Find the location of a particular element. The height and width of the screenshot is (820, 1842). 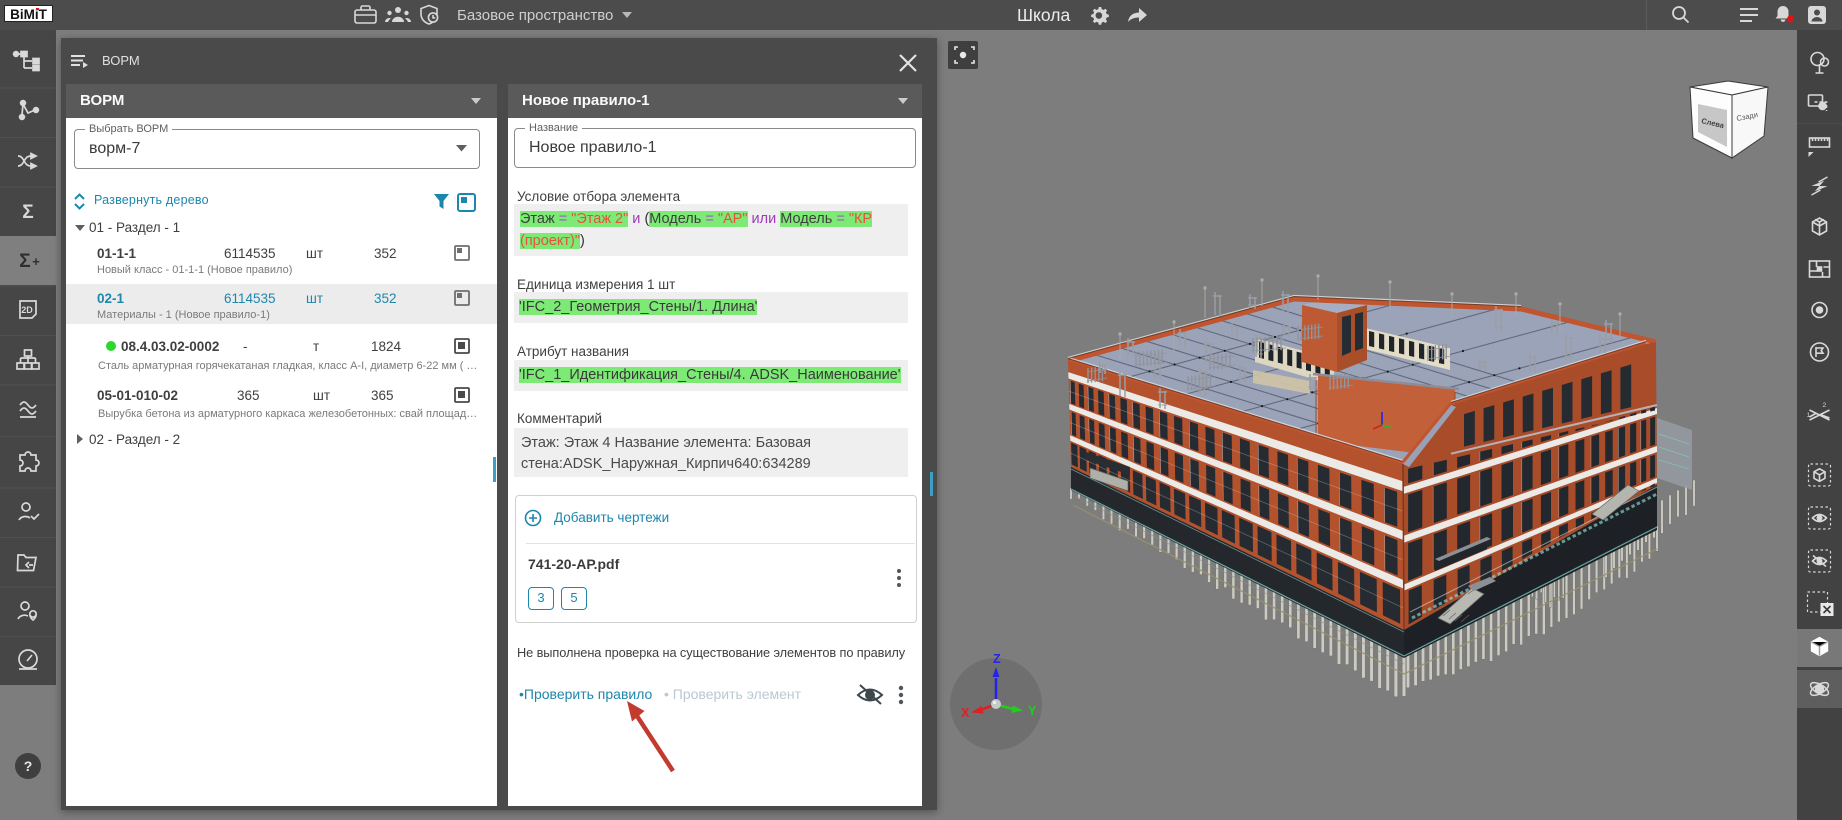

svg-text: Базовое пространство is located at coordinates (535, 15).